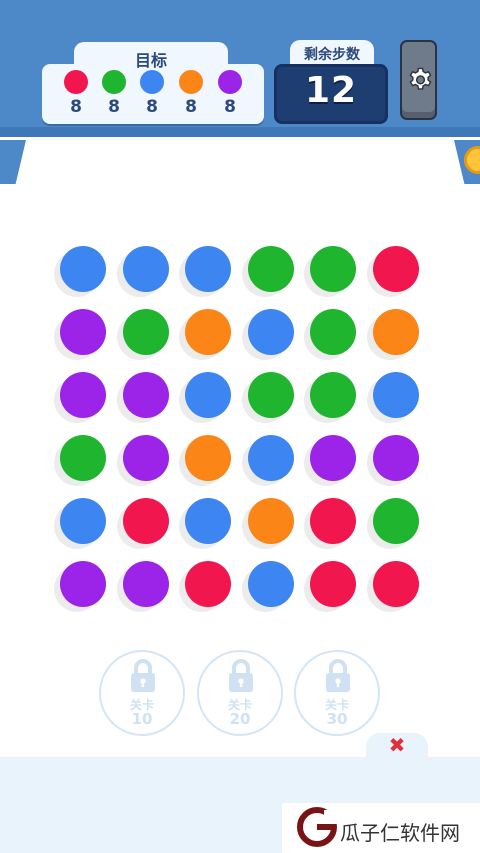 The image size is (480, 853). Describe the element at coordinates (317, 827) in the screenshot. I see `watermark-logo` at that location.